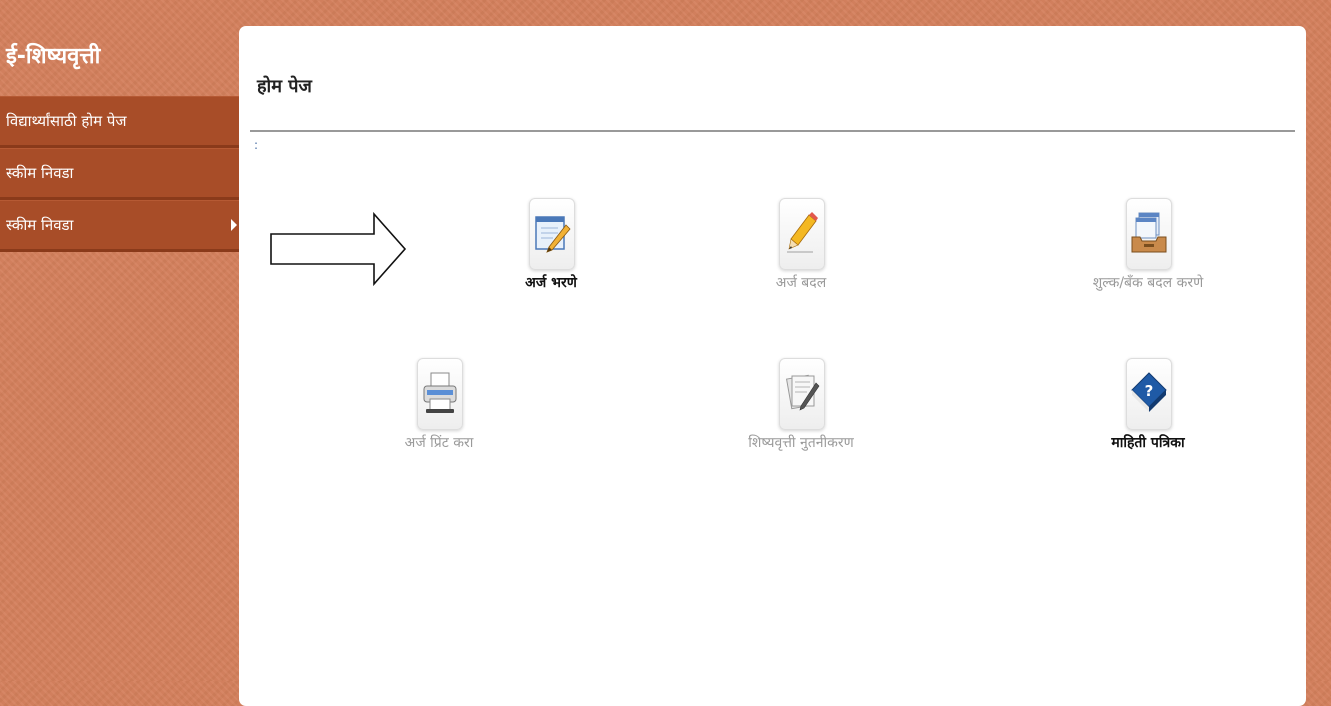 This screenshot has height=706, width=1331. Describe the element at coordinates (802, 234) in the screenshot. I see `pencil-icon` at that location.